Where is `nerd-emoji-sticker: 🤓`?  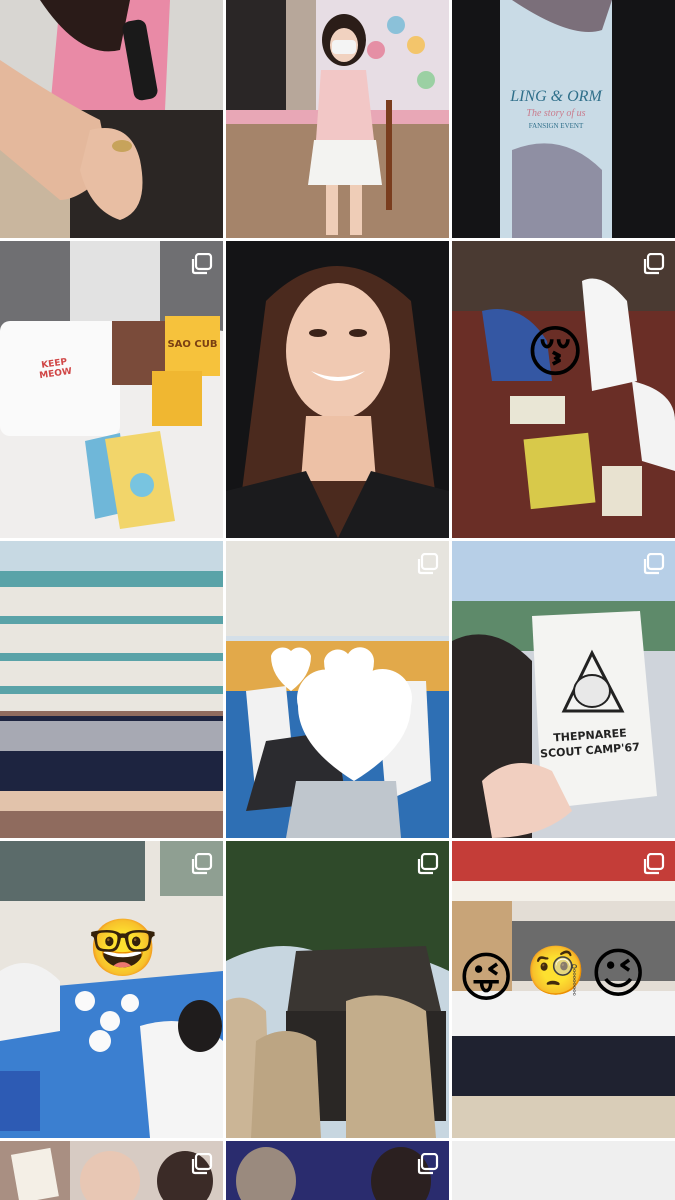 nerd-emoji-sticker: 🤓 is located at coordinates (123, 948).